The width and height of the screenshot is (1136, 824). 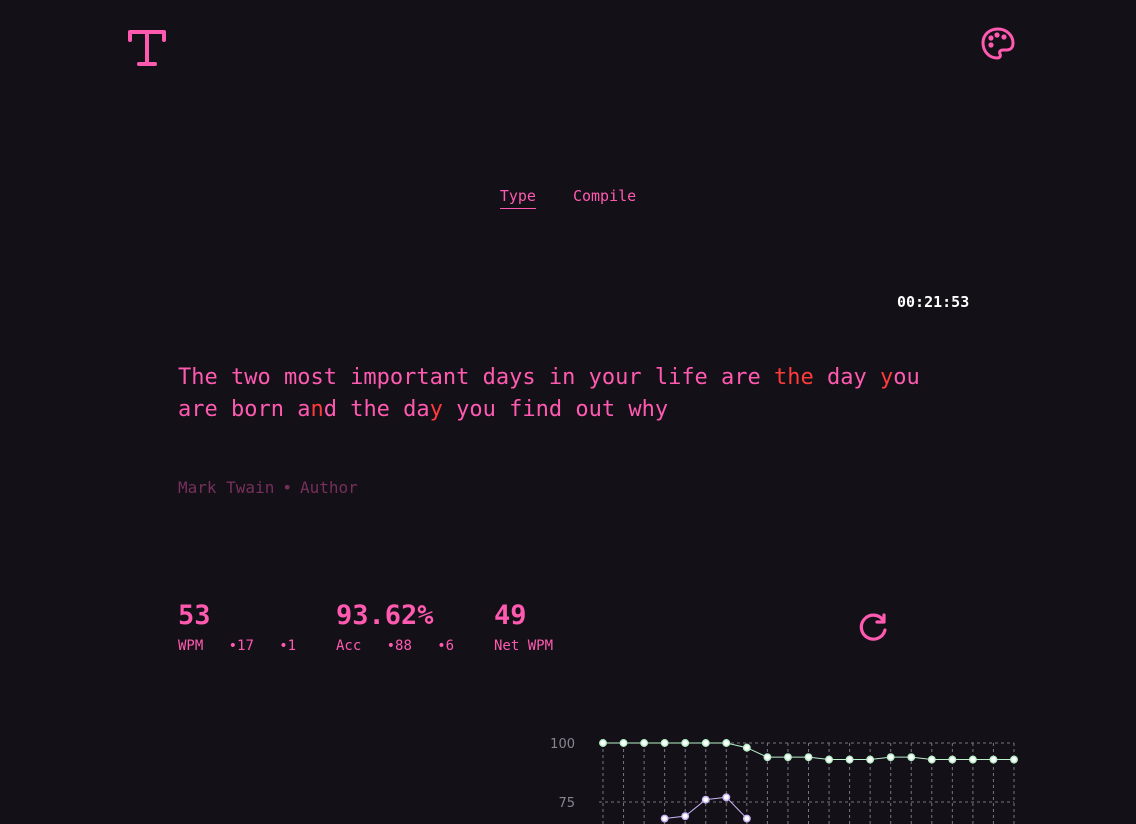 What do you see at coordinates (933, 302) in the screenshot?
I see `timer: 00:21:53` at bounding box center [933, 302].